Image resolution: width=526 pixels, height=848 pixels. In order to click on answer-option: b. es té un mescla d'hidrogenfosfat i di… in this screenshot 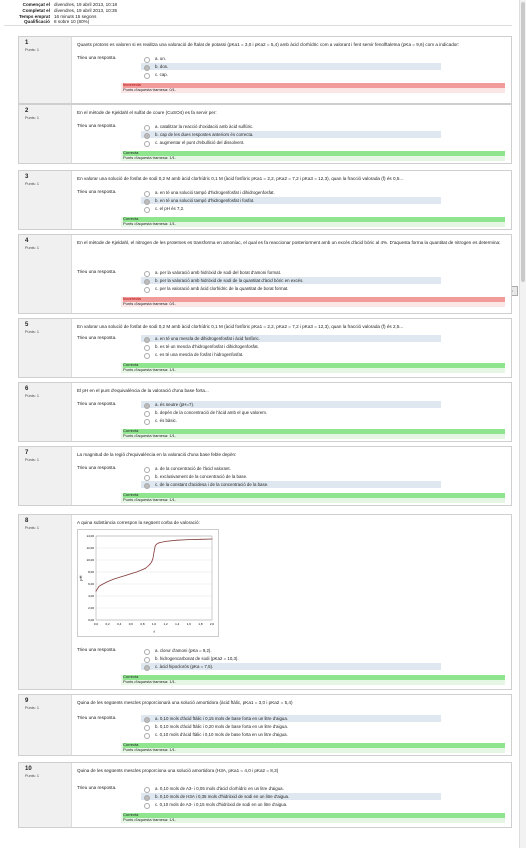, I will do `click(291, 347)`.